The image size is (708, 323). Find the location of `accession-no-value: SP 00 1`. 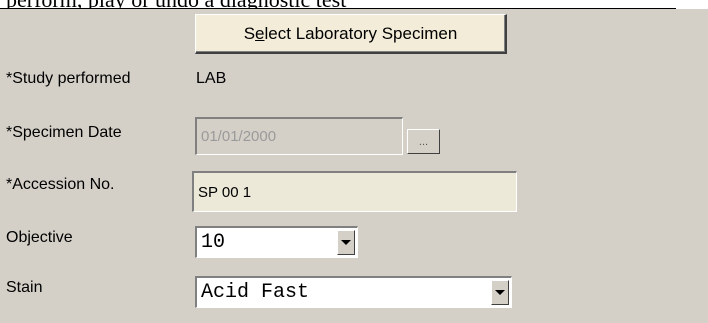

accession-no-value: SP 00 1 is located at coordinates (225, 192).